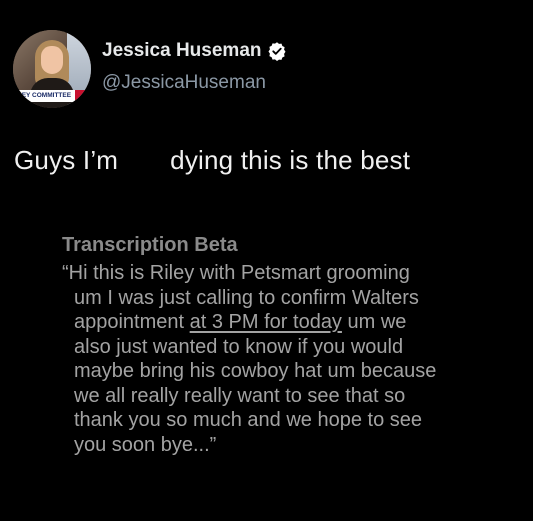 Image resolution: width=533 pixels, height=521 pixels. Describe the element at coordinates (239, 346) in the screenshot. I see `transcription-line: also just wanted to know if you would` at that location.